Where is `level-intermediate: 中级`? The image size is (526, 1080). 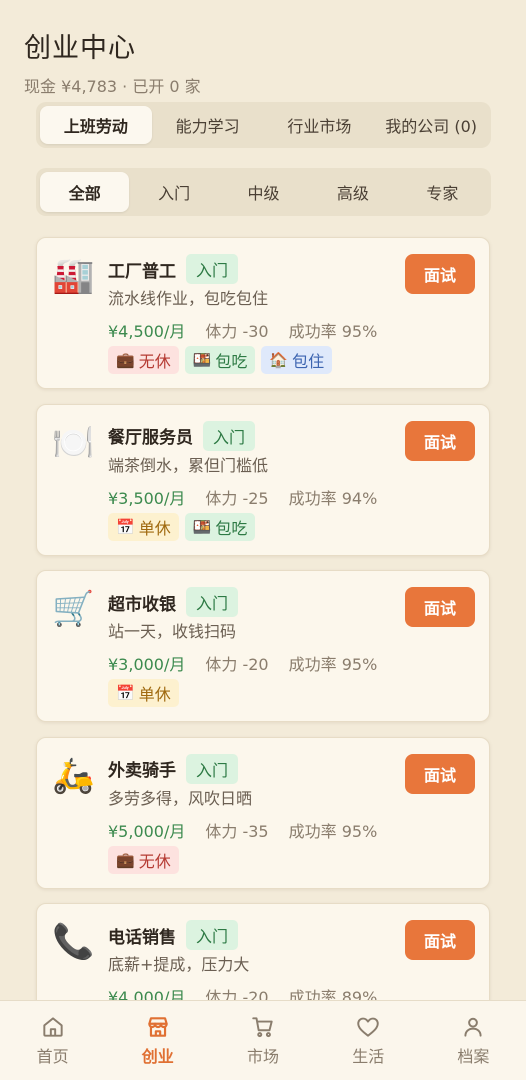
level-intermediate: 中级 is located at coordinates (263, 192).